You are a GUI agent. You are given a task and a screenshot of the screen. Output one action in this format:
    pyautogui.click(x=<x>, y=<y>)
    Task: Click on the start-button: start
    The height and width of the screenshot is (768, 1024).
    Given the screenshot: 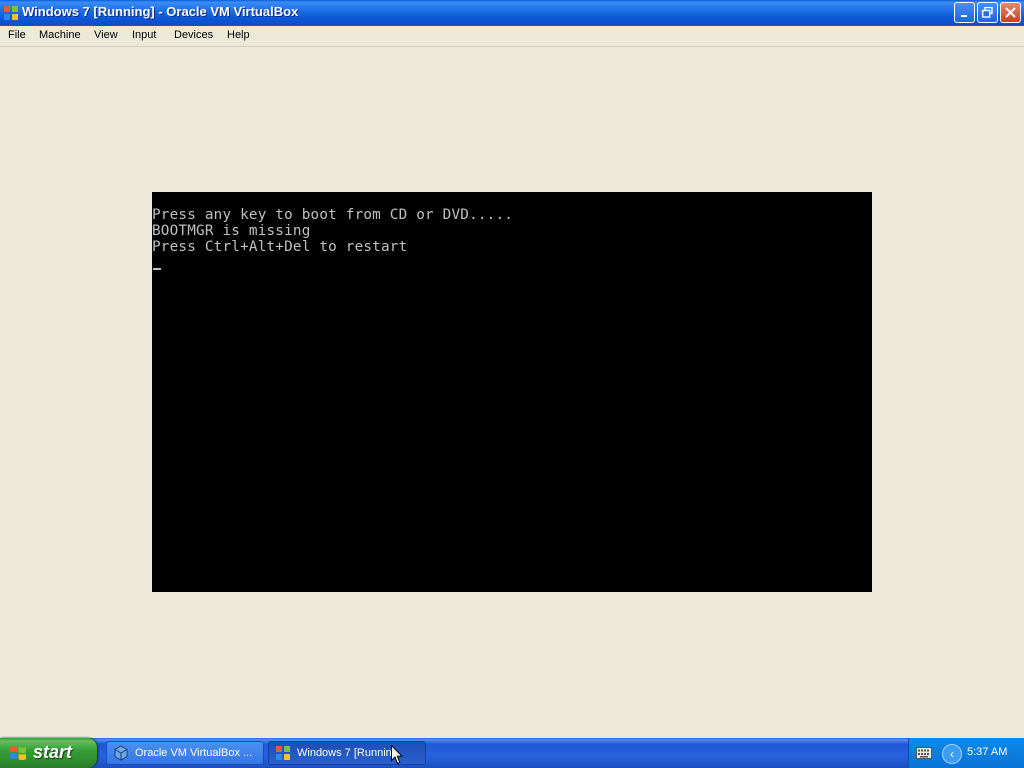 What is the action you would take?
    pyautogui.click(x=48, y=753)
    